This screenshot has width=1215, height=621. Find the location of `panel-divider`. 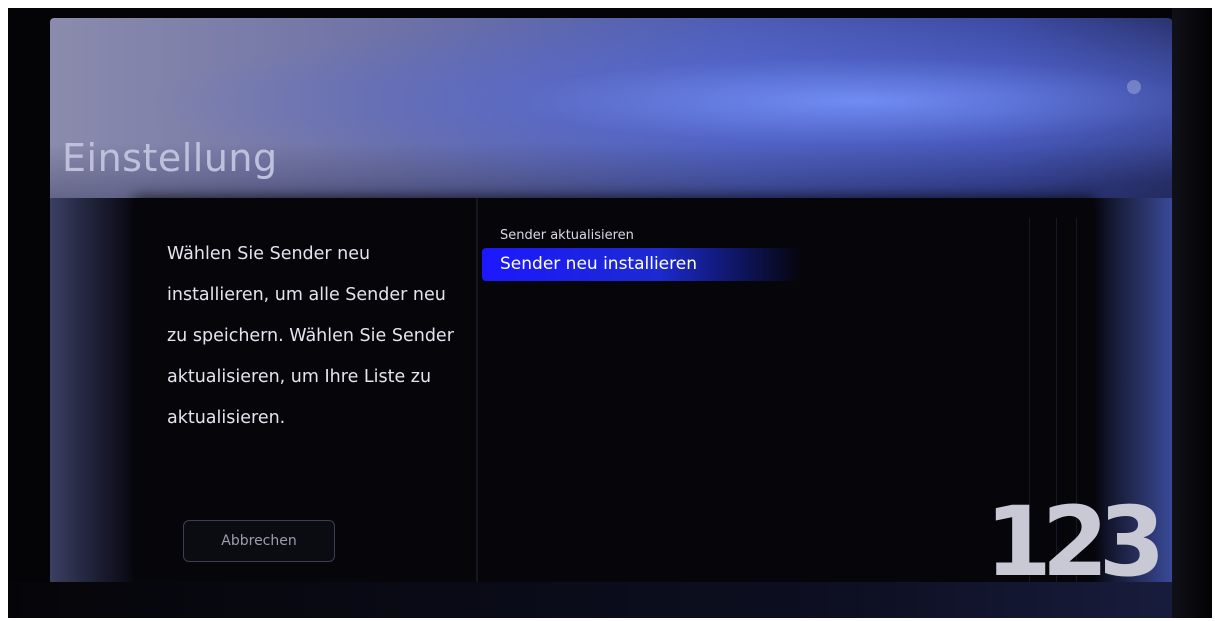

panel-divider is located at coordinates (477, 390).